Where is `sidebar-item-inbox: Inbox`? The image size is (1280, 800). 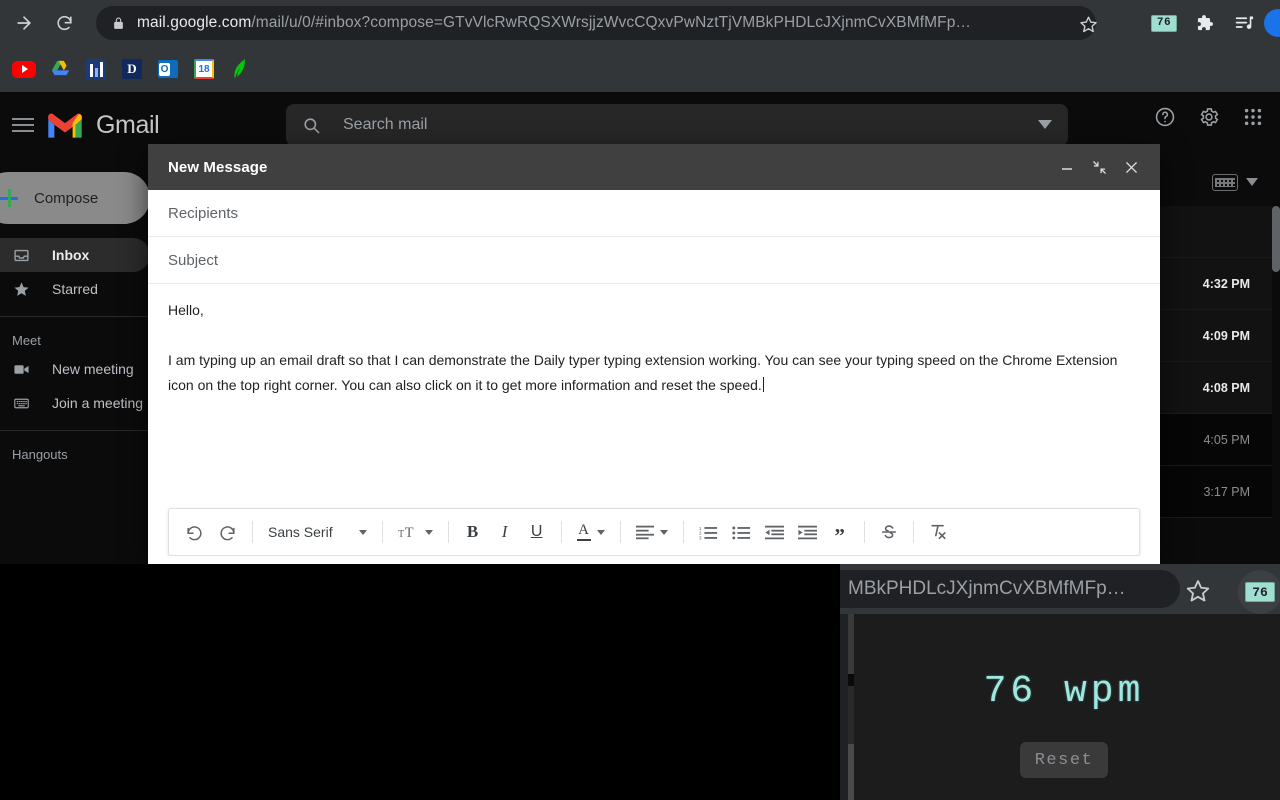 sidebar-item-inbox: Inbox is located at coordinates (75, 255).